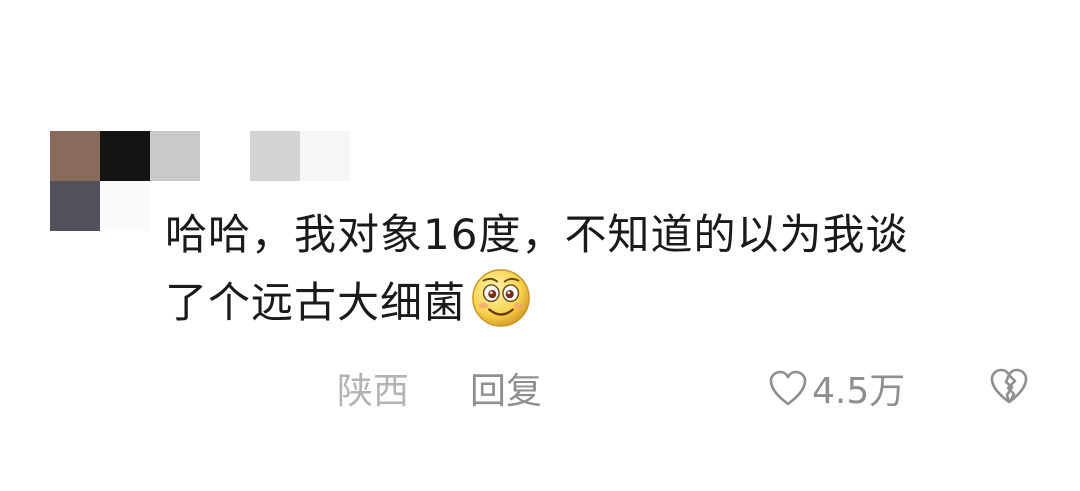  Describe the element at coordinates (859, 391) in the screenshot. I see `like-count: 4.5万` at that location.